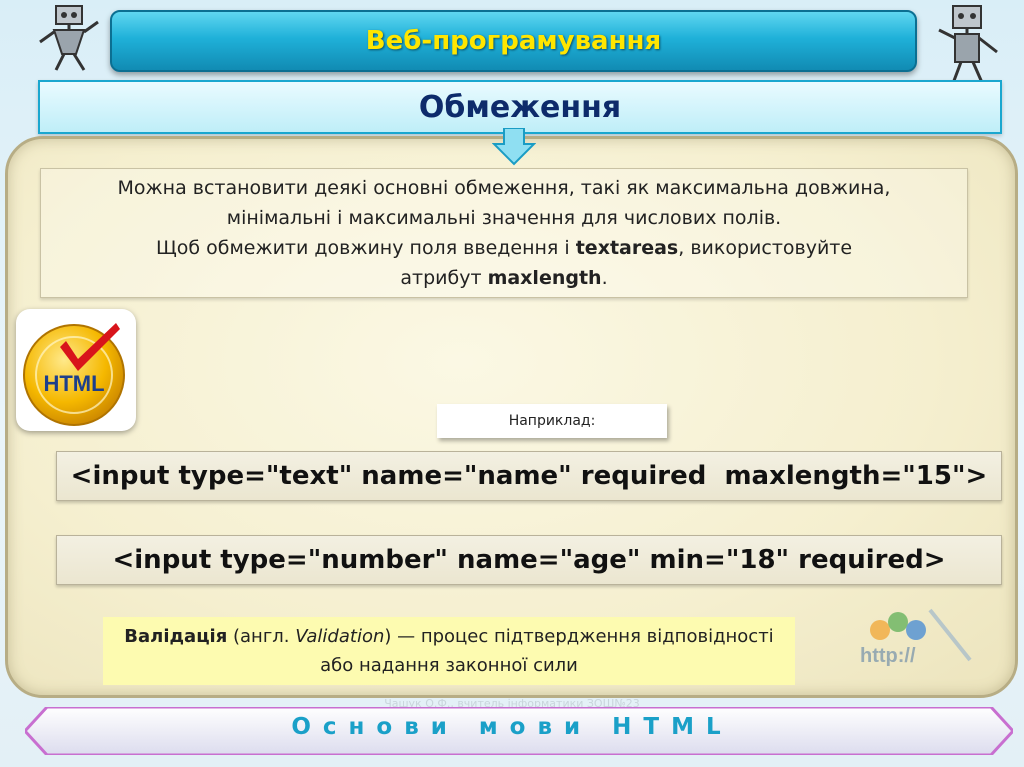 This screenshot has width=1024, height=767. I want to click on html-checkmark-logo-icon: HTML, so click(74, 374).